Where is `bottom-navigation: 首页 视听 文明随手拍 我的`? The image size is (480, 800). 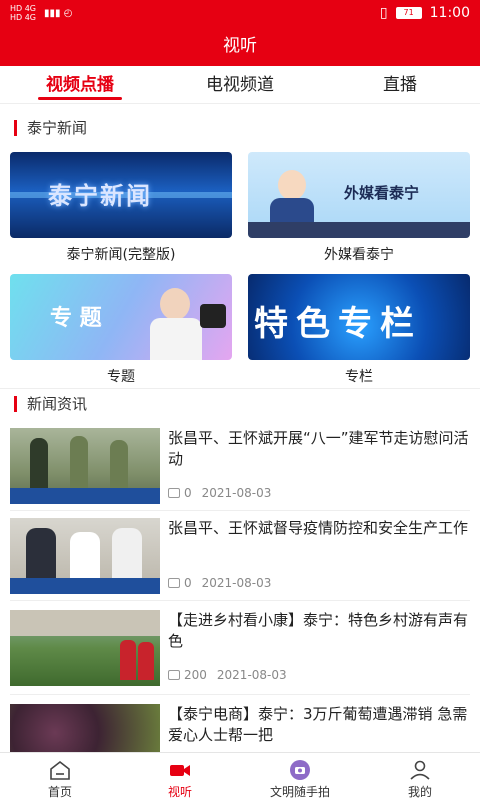 bottom-navigation: 首页 视听 文明随手拍 我的 is located at coordinates (240, 776).